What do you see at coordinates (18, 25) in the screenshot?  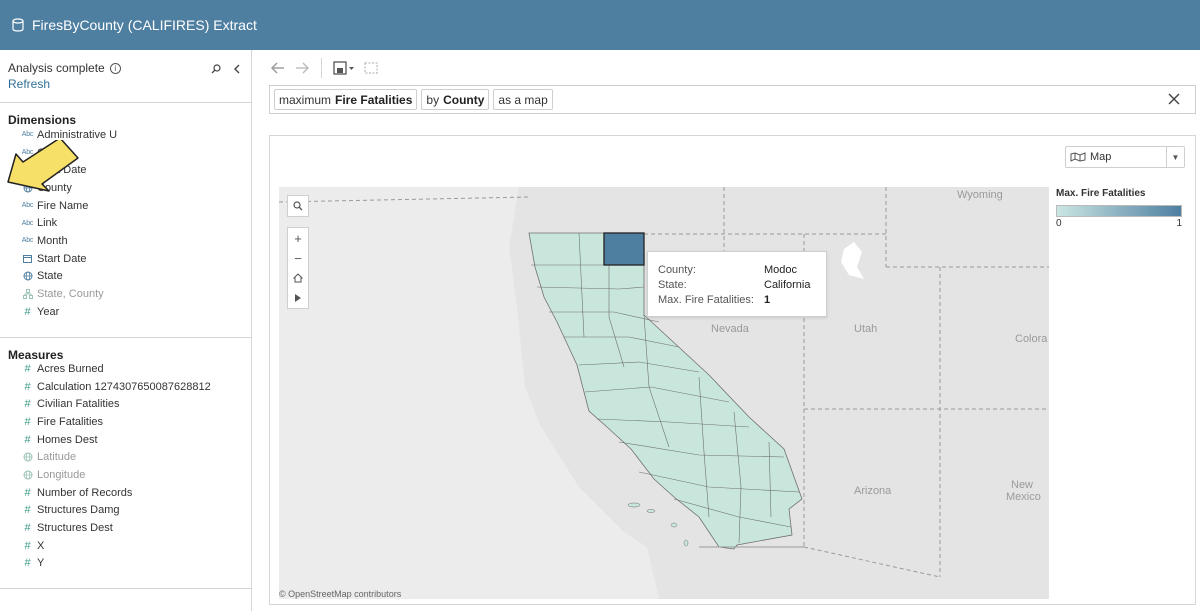 I see `database-icon` at bounding box center [18, 25].